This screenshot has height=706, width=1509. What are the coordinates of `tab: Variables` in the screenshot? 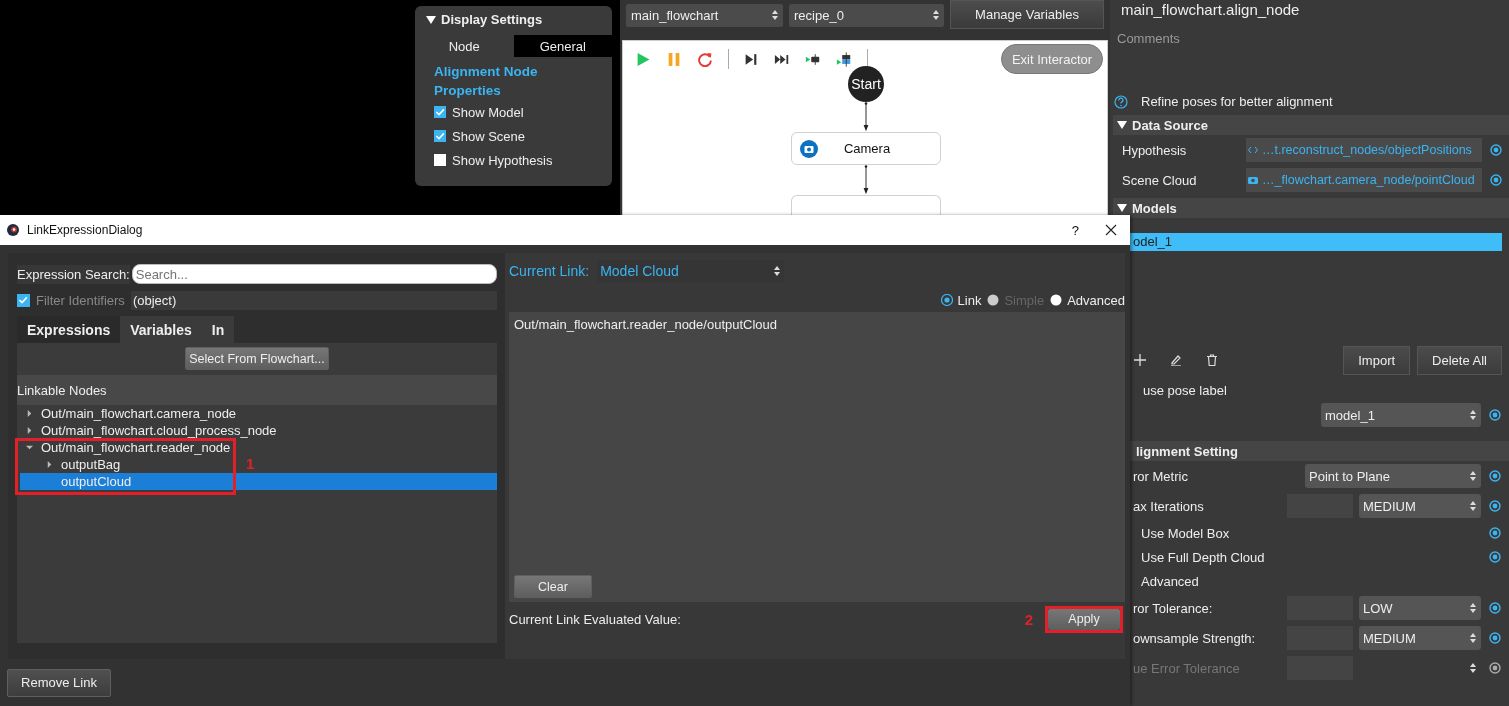 It's located at (161, 329).